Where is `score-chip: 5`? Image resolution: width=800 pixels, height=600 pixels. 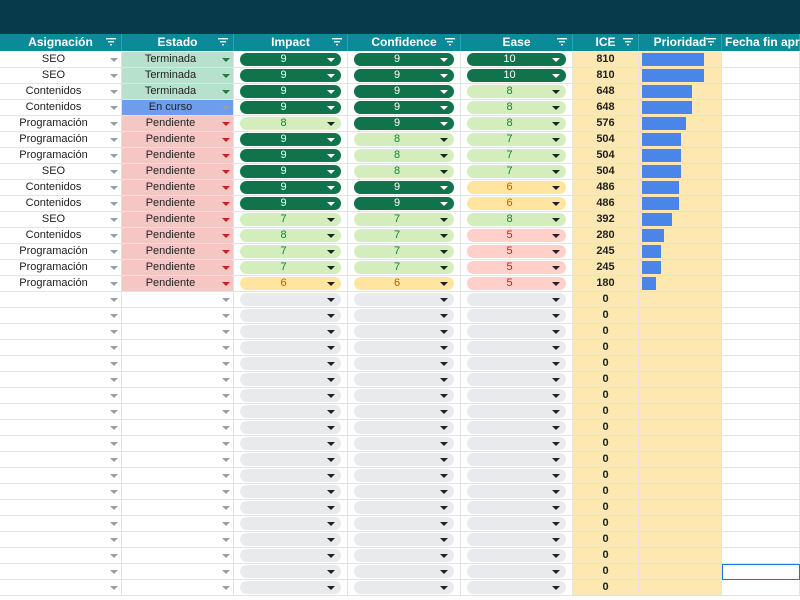 score-chip: 5 is located at coordinates (516, 251).